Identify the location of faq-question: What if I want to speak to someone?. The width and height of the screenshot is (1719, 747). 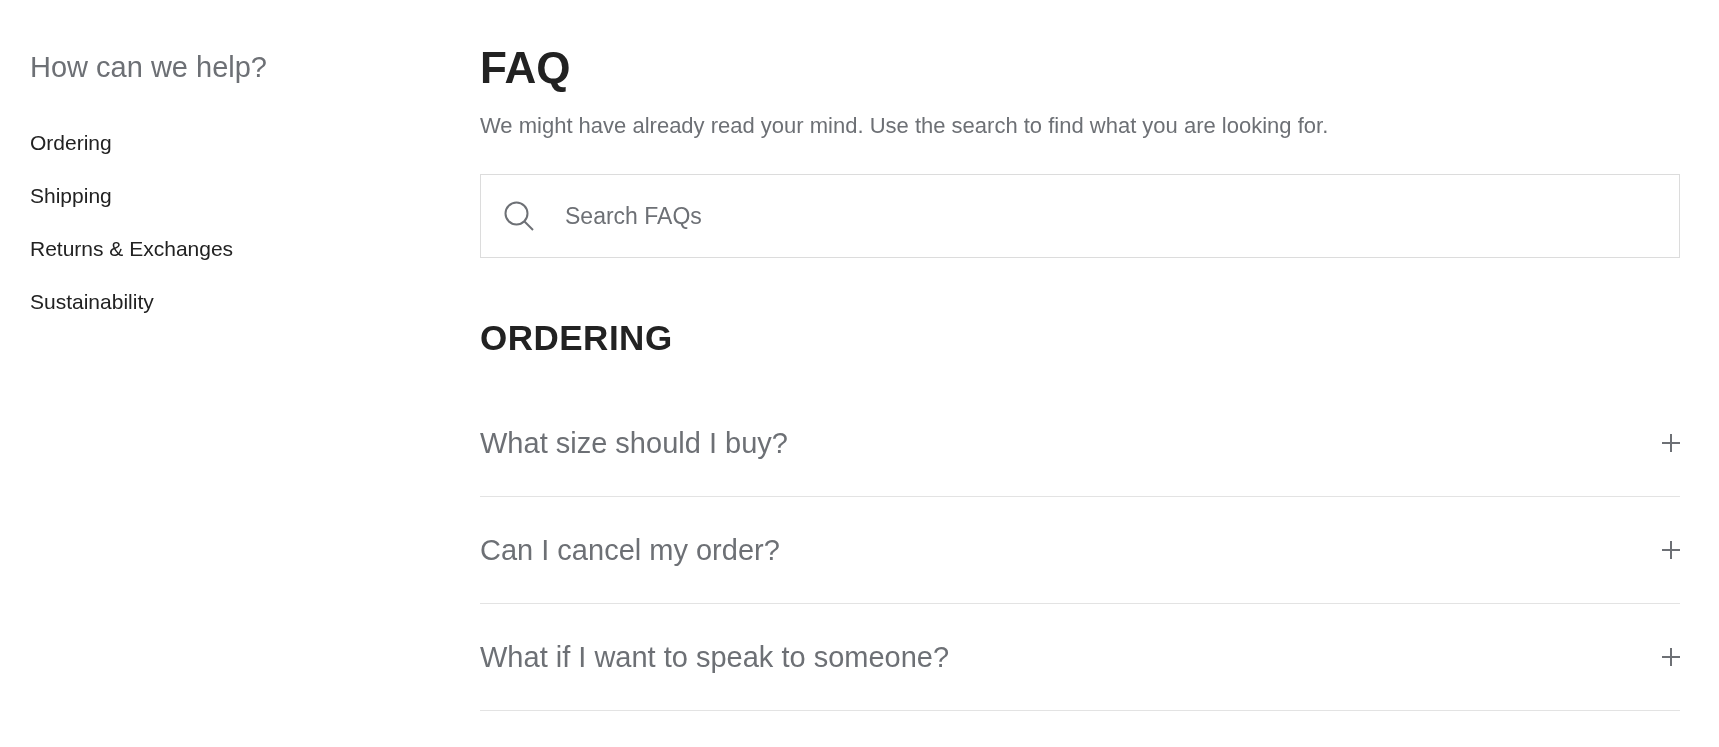
(1080, 657).